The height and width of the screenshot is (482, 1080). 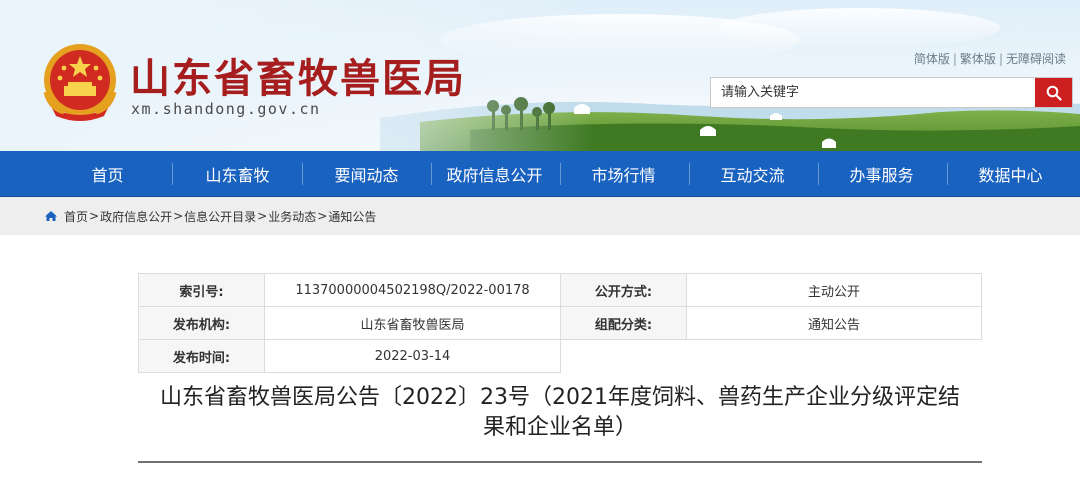 I want to click on nav-item-market: 市场行情, so click(x=623, y=174).